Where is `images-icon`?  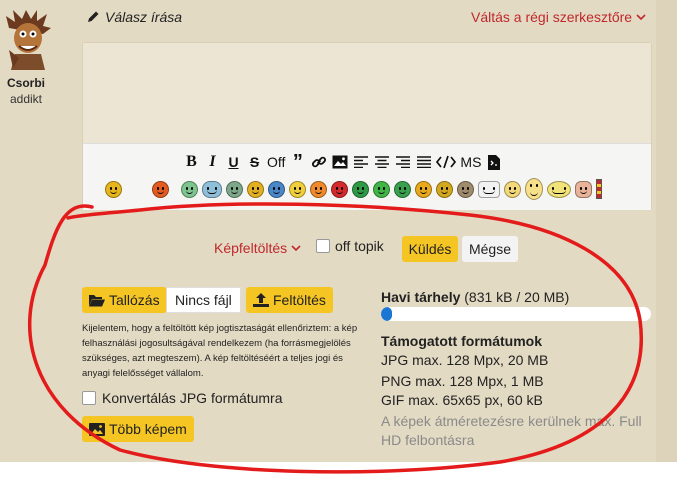 images-icon is located at coordinates (97, 429).